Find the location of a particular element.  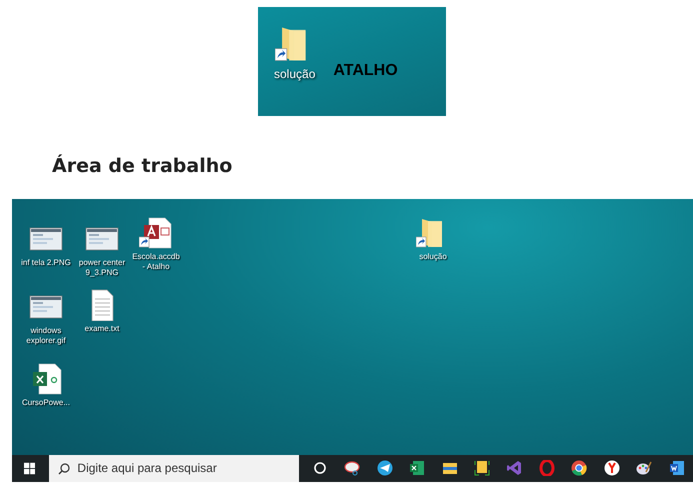

desktop-icon: solução is located at coordinates (433, 239).